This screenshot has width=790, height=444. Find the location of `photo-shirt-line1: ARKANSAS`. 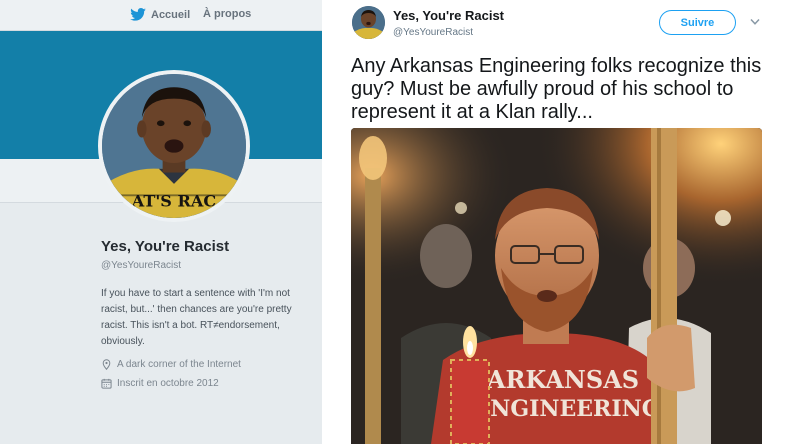

photo-shirt-line1: ARKANSAS is located at coordinates (562, 379).